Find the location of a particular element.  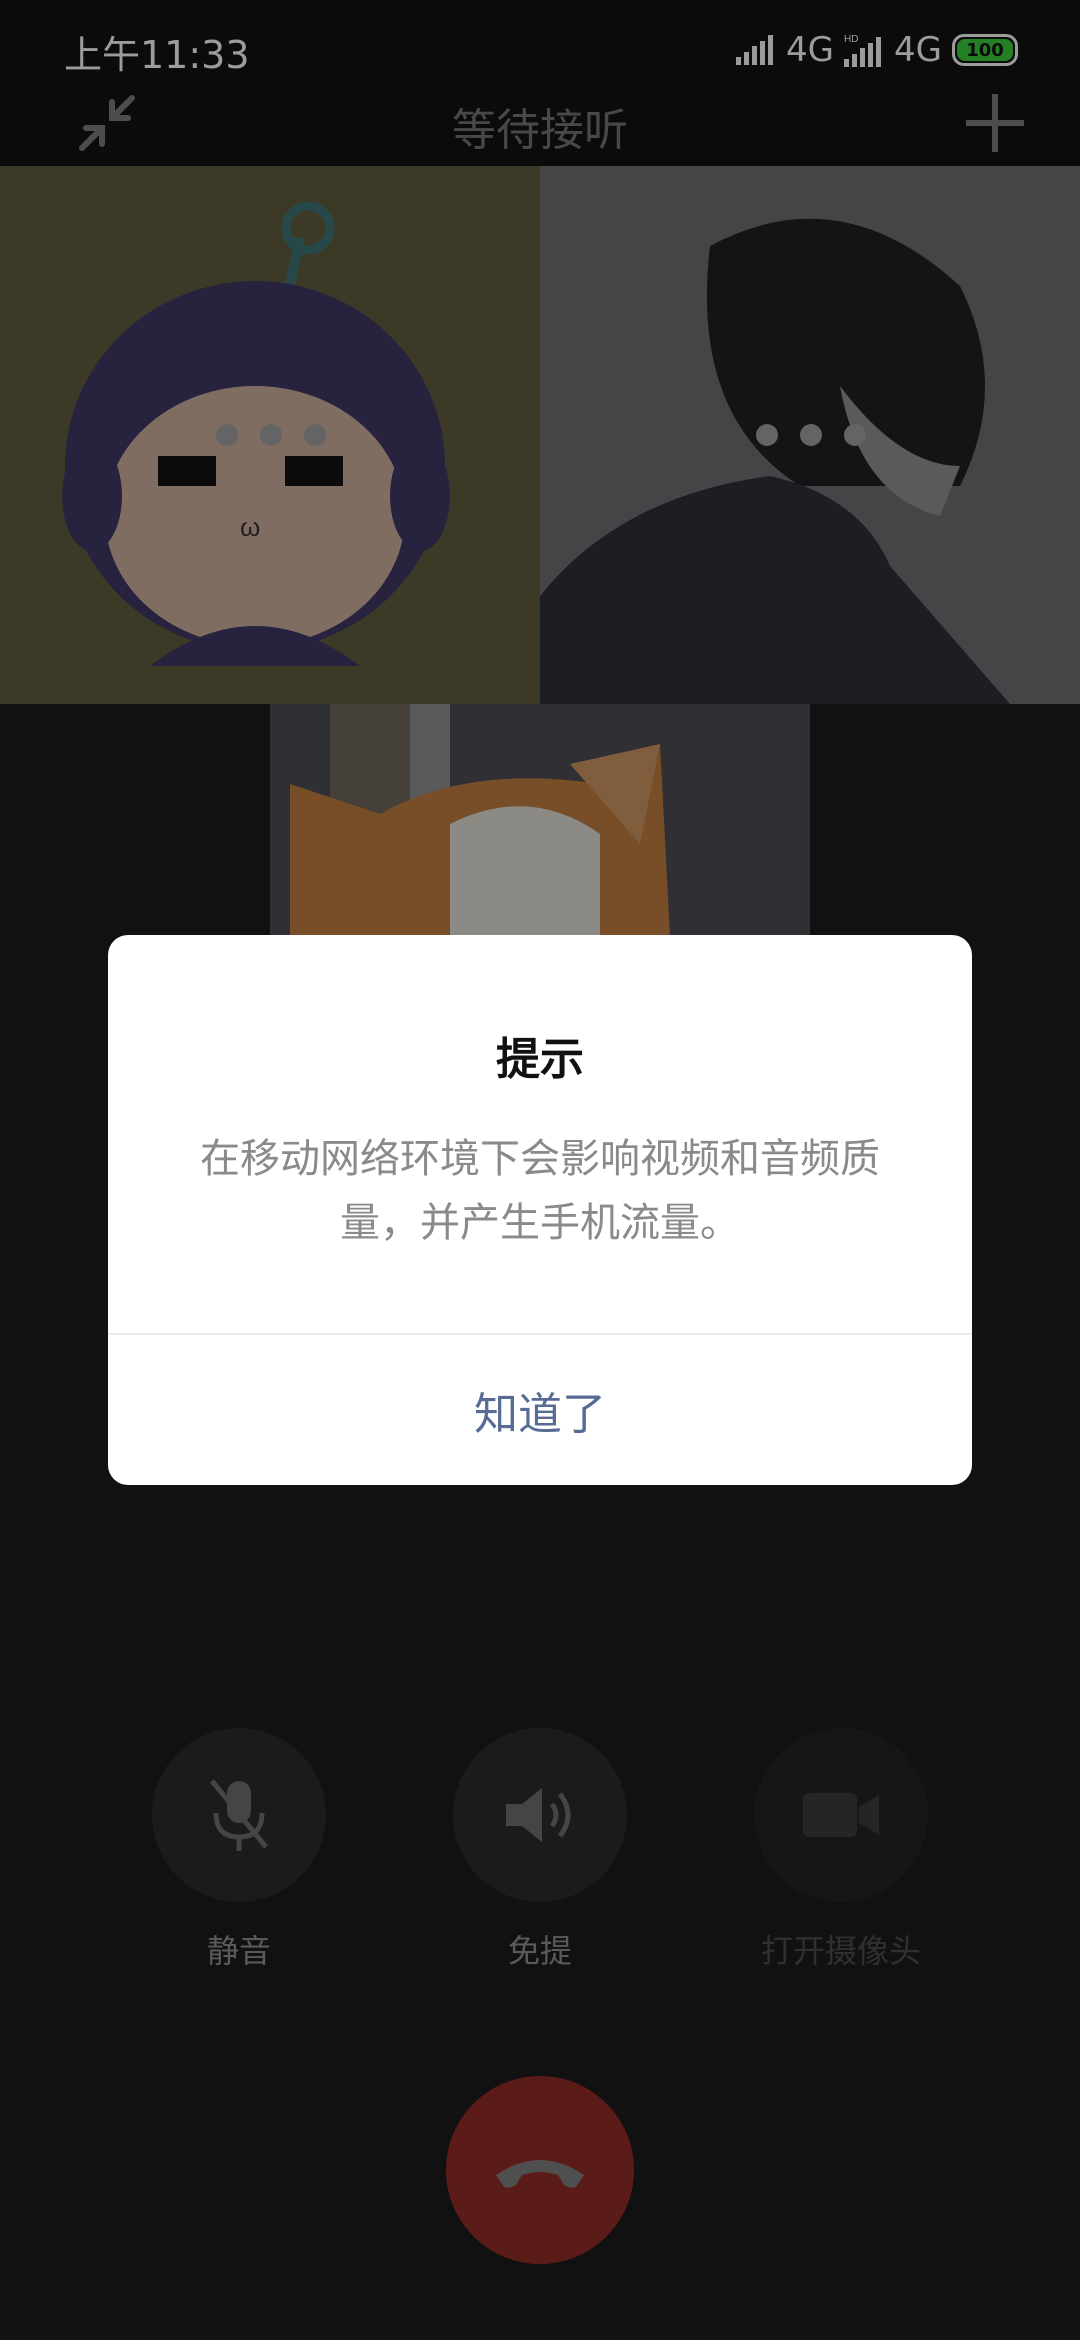

dialog-message: 在移动网络环境下会影响视频和音频质量，并产生手机流量。 is located at coordinates (540, 1191).